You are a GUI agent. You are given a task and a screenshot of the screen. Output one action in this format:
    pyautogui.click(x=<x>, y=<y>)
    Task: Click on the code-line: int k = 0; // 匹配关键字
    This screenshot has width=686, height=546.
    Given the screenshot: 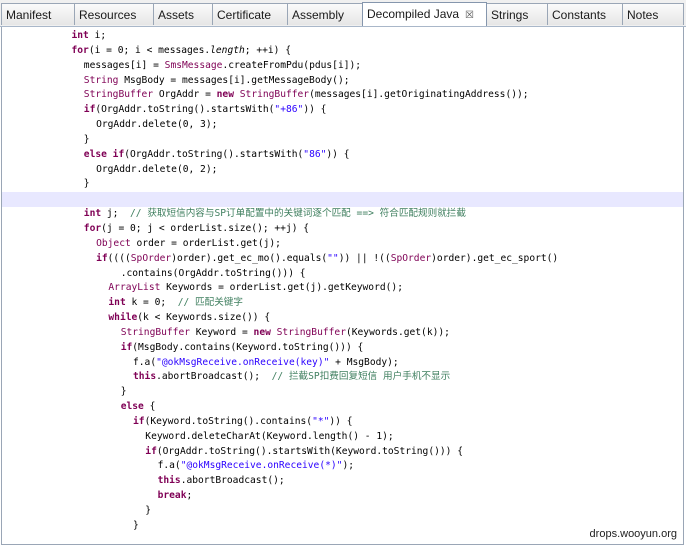 What is the action you would take?
    pyautogui.click(x=342, y=303)
    